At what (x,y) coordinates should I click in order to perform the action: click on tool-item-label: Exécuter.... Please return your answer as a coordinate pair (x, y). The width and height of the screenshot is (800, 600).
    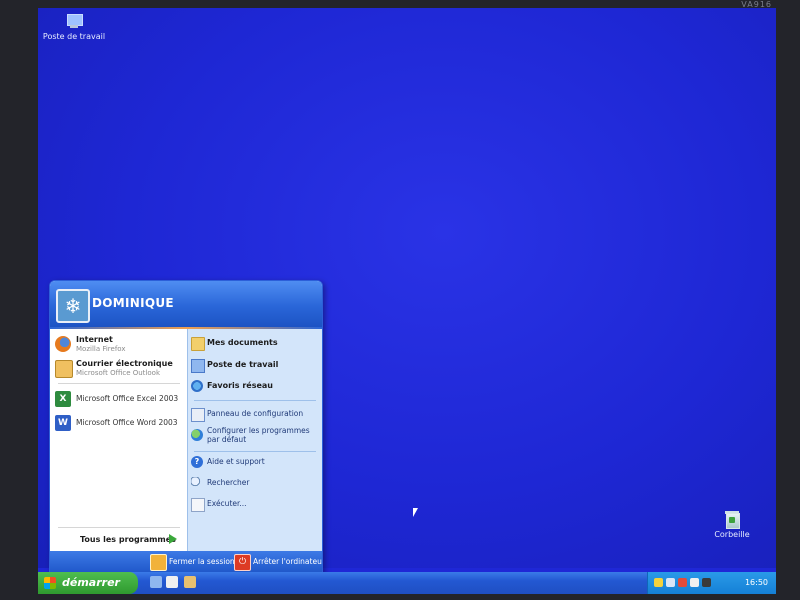
    Looking at the image, I should click on (227, 503).